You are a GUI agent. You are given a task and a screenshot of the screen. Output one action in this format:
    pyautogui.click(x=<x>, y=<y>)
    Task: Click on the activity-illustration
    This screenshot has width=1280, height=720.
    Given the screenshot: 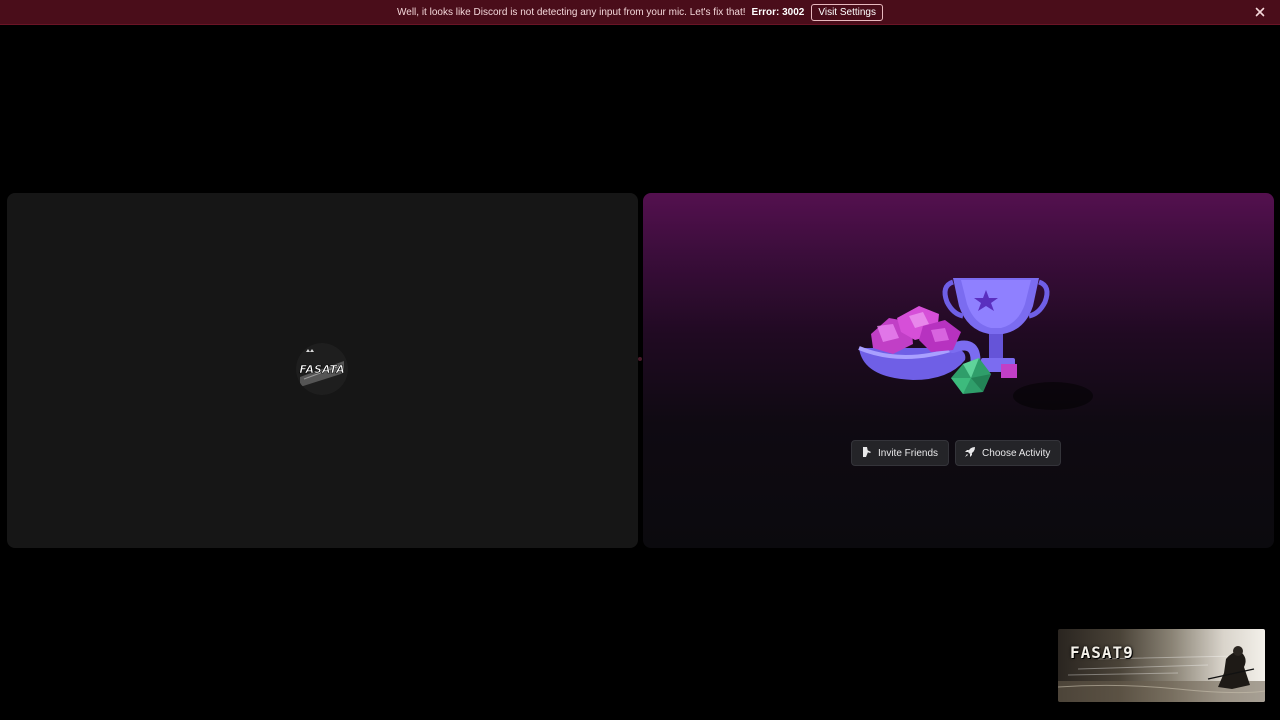 What is the action you would take?
    pyautogui.click(x=975, y=343)
    